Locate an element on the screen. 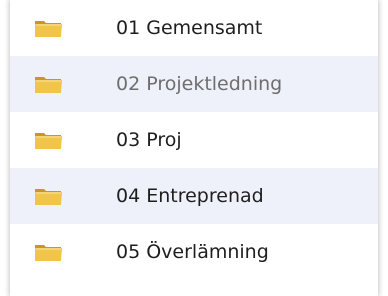 The image size is (388, 296). folder-label: 05 Överlämning is located at coordinates (192, 252).